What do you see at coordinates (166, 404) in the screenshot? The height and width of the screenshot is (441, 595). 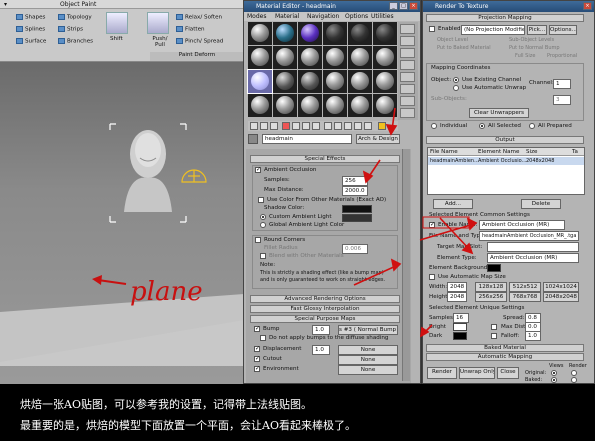 I see `caption-line-1: 烘焙一张AO贴图，可以参考我的设置，记得带上法线贴图。` at bounding box center [166, 404].